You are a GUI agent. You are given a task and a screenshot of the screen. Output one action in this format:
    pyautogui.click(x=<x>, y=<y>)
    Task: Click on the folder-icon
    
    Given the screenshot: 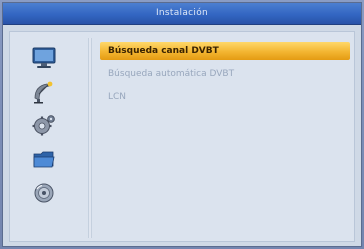 What is the action you would take?
    pyautogui.click(x=44, y=159)
    